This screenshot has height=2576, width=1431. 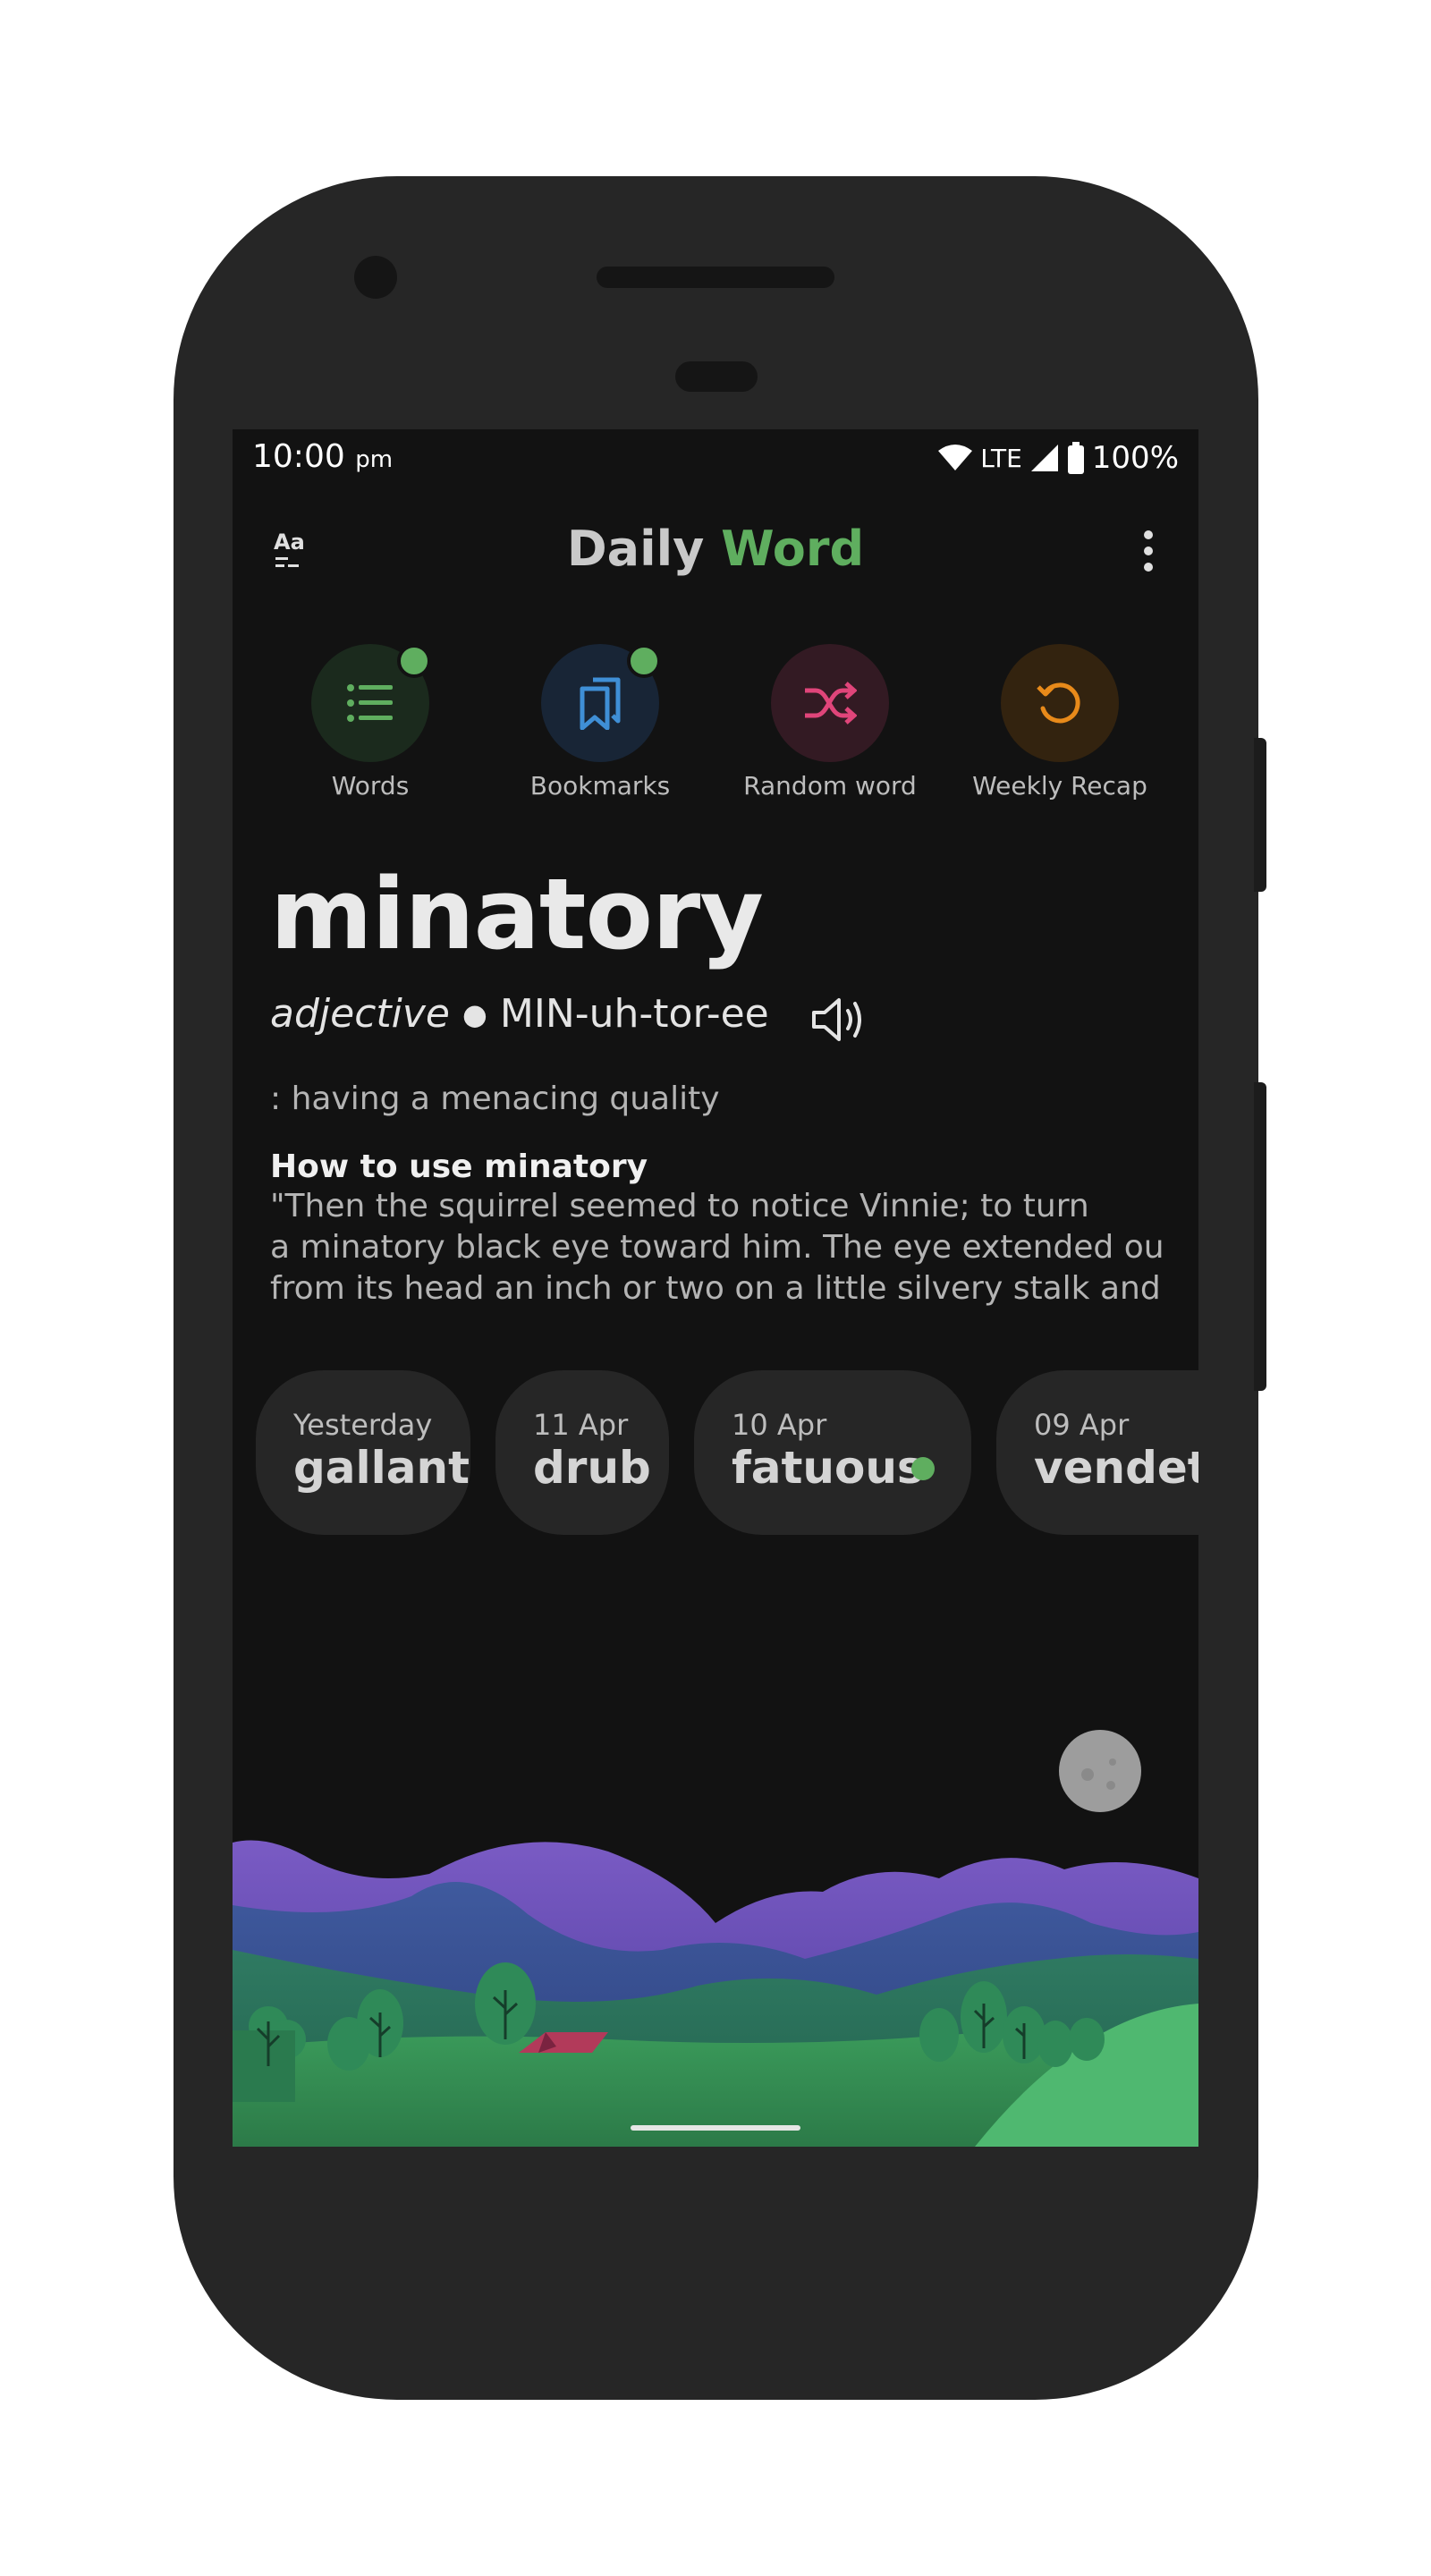 I want to click on speaker-icon, so click(x=839, y=1020).